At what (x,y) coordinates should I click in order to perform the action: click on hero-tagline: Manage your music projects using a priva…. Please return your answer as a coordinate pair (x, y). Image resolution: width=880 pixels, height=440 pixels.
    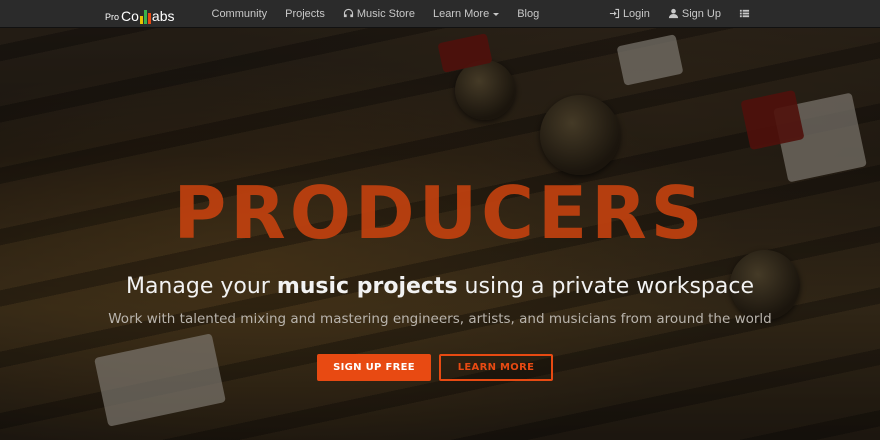
    Looking at the image, I should click on (440, 287).